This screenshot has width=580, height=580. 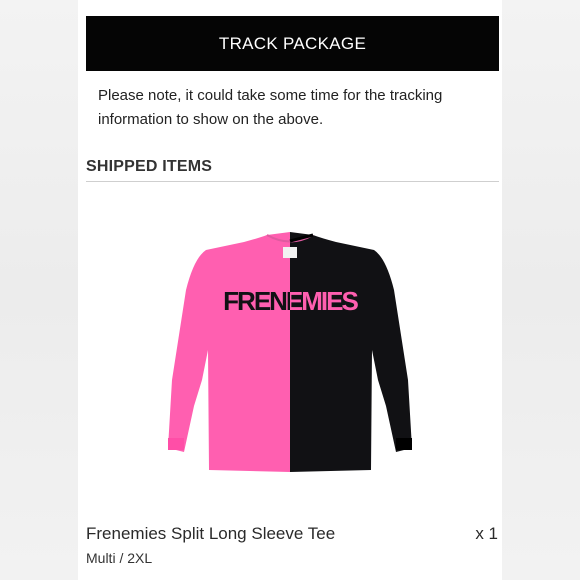 I want to click on product-variant: Multi / 2XL, so click(x=119, y=558).